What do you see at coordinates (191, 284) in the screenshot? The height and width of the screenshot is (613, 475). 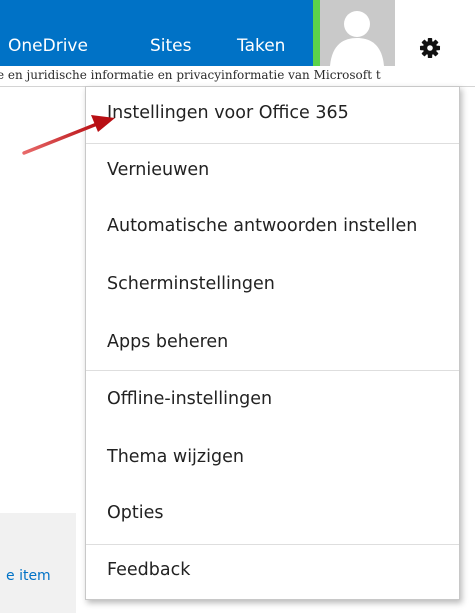 I see `menu-item-label: Scherminstellingen` at bounding box center [191, 284].